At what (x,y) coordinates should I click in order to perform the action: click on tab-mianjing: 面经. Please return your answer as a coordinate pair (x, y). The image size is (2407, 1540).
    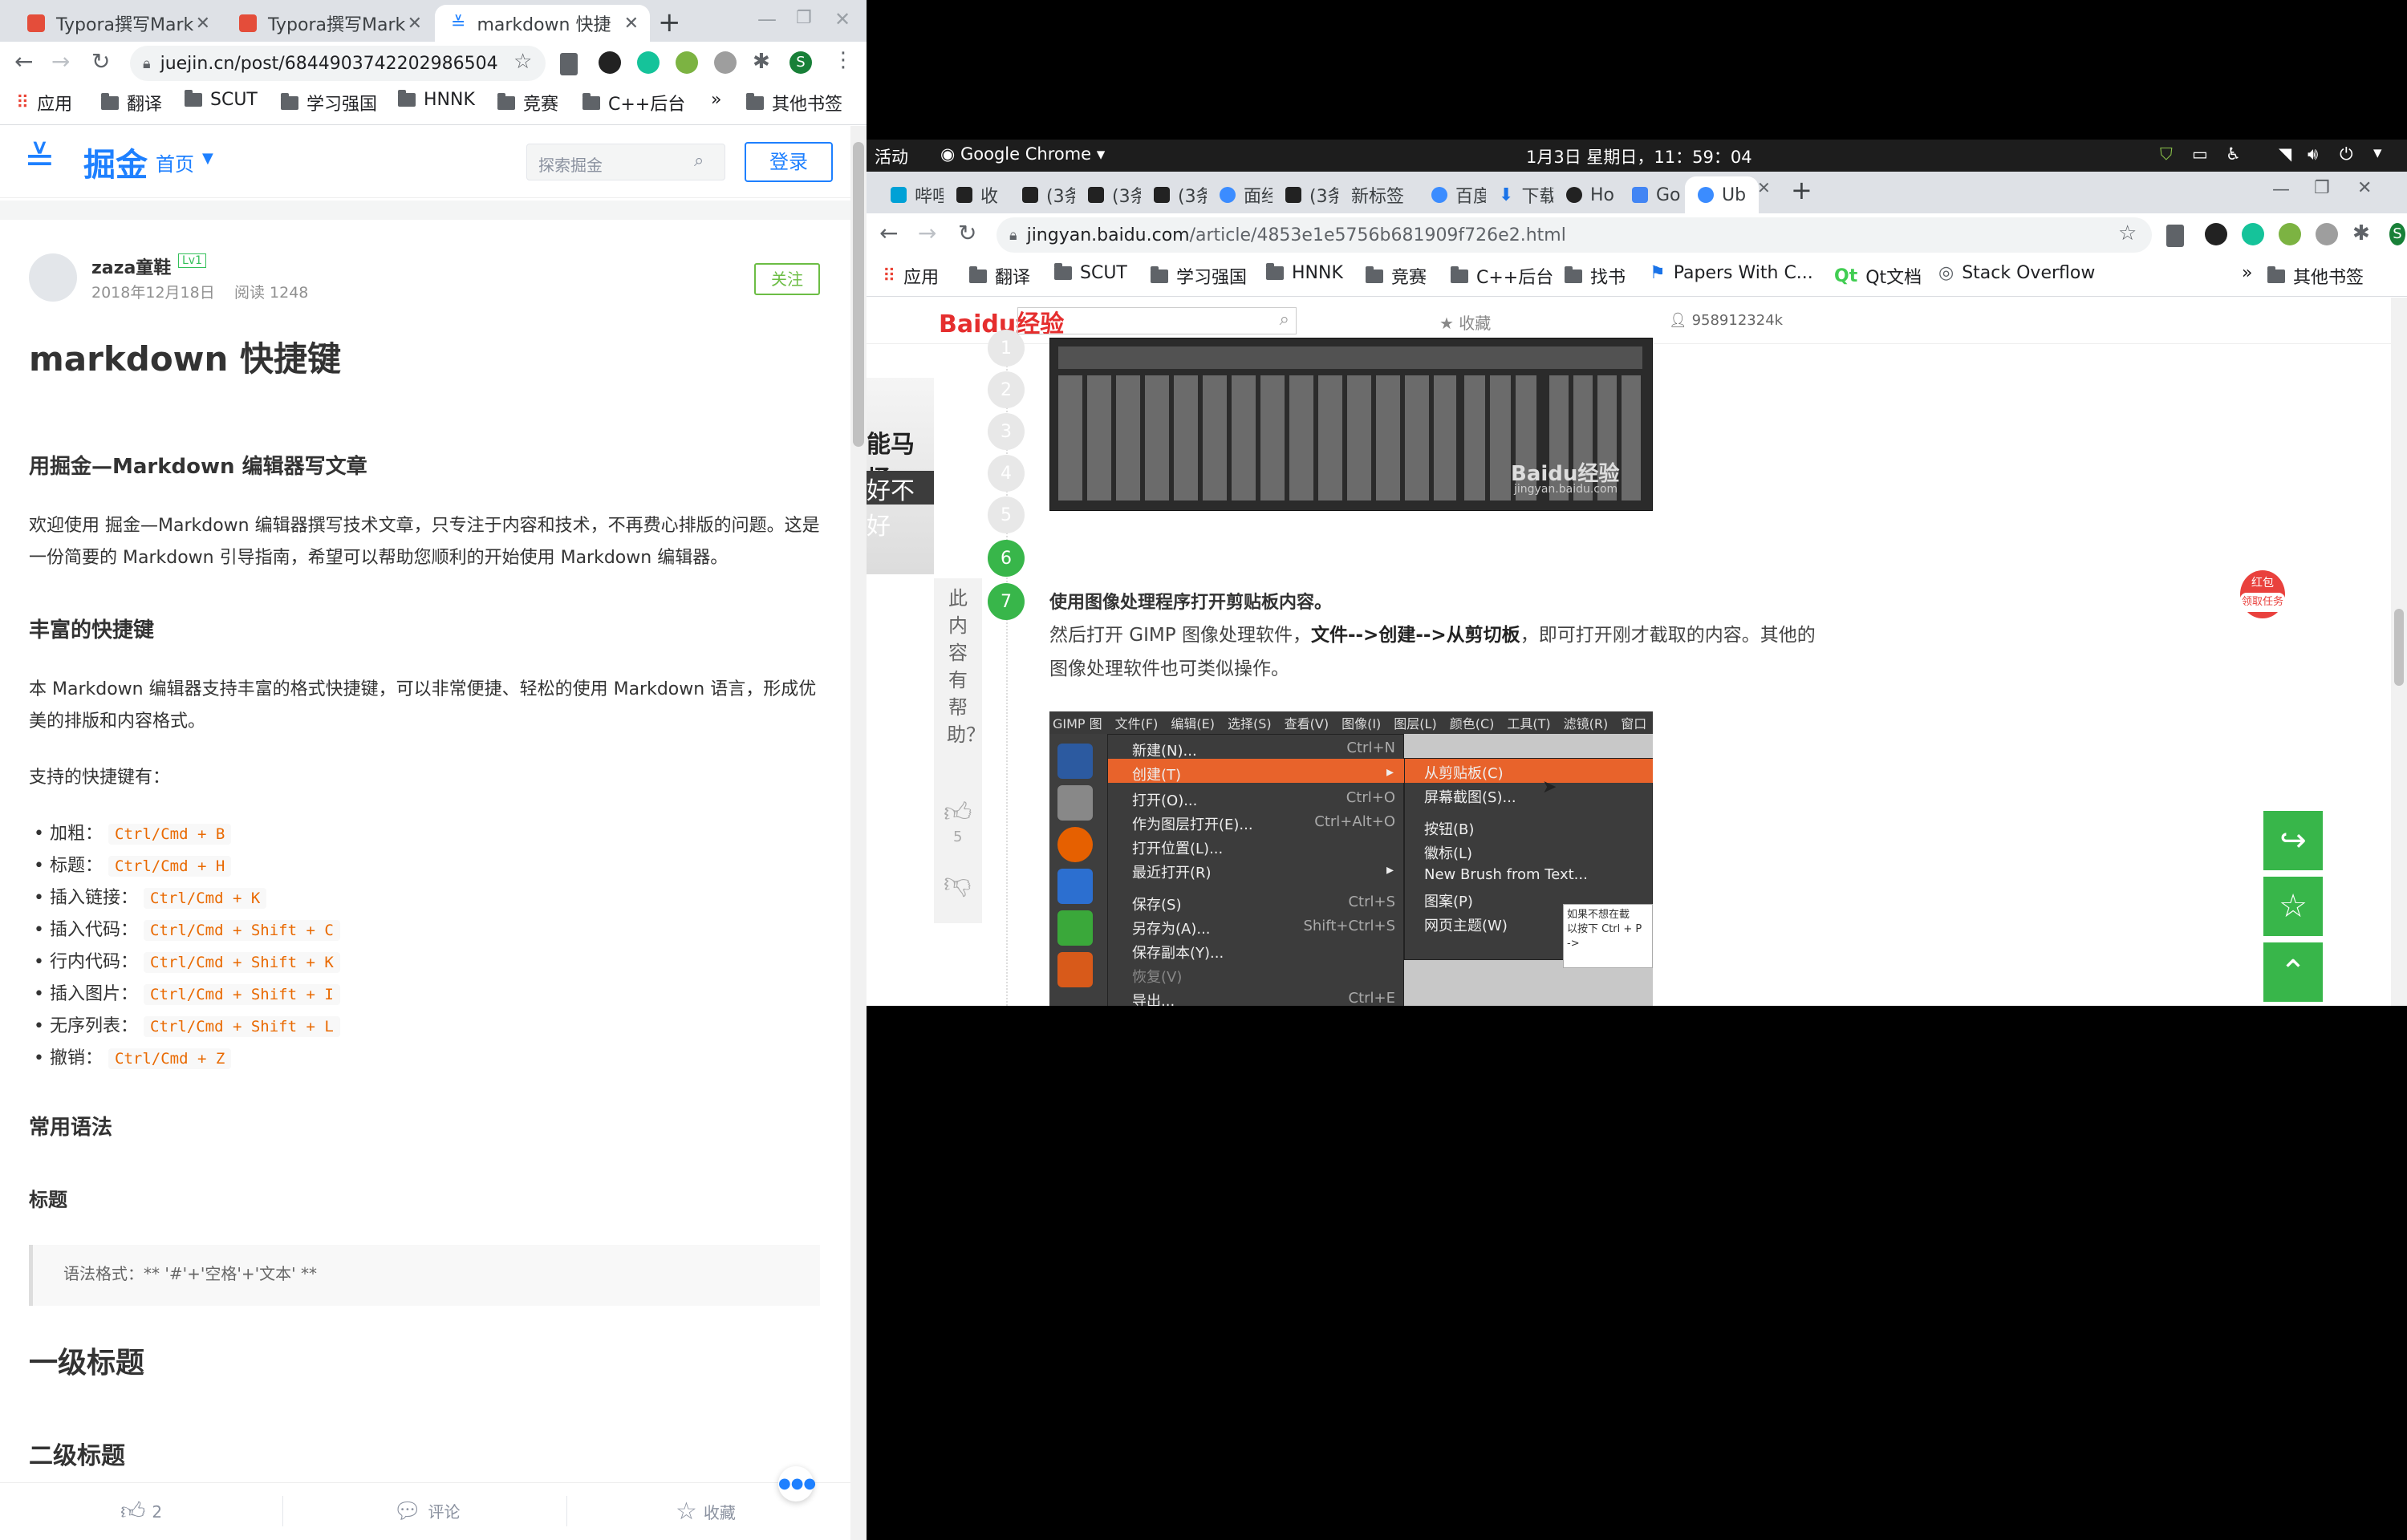
    Looking at the image, I should click on (1240, 194).